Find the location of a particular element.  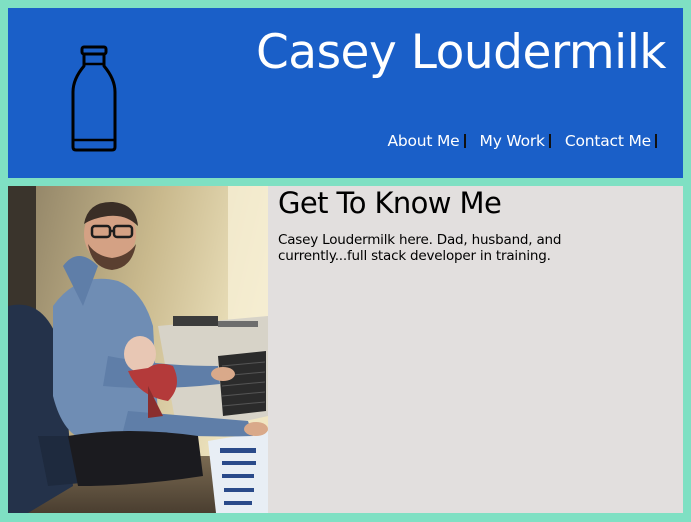

nav-link-about-me: About Me is located at coordinates (423, 141).